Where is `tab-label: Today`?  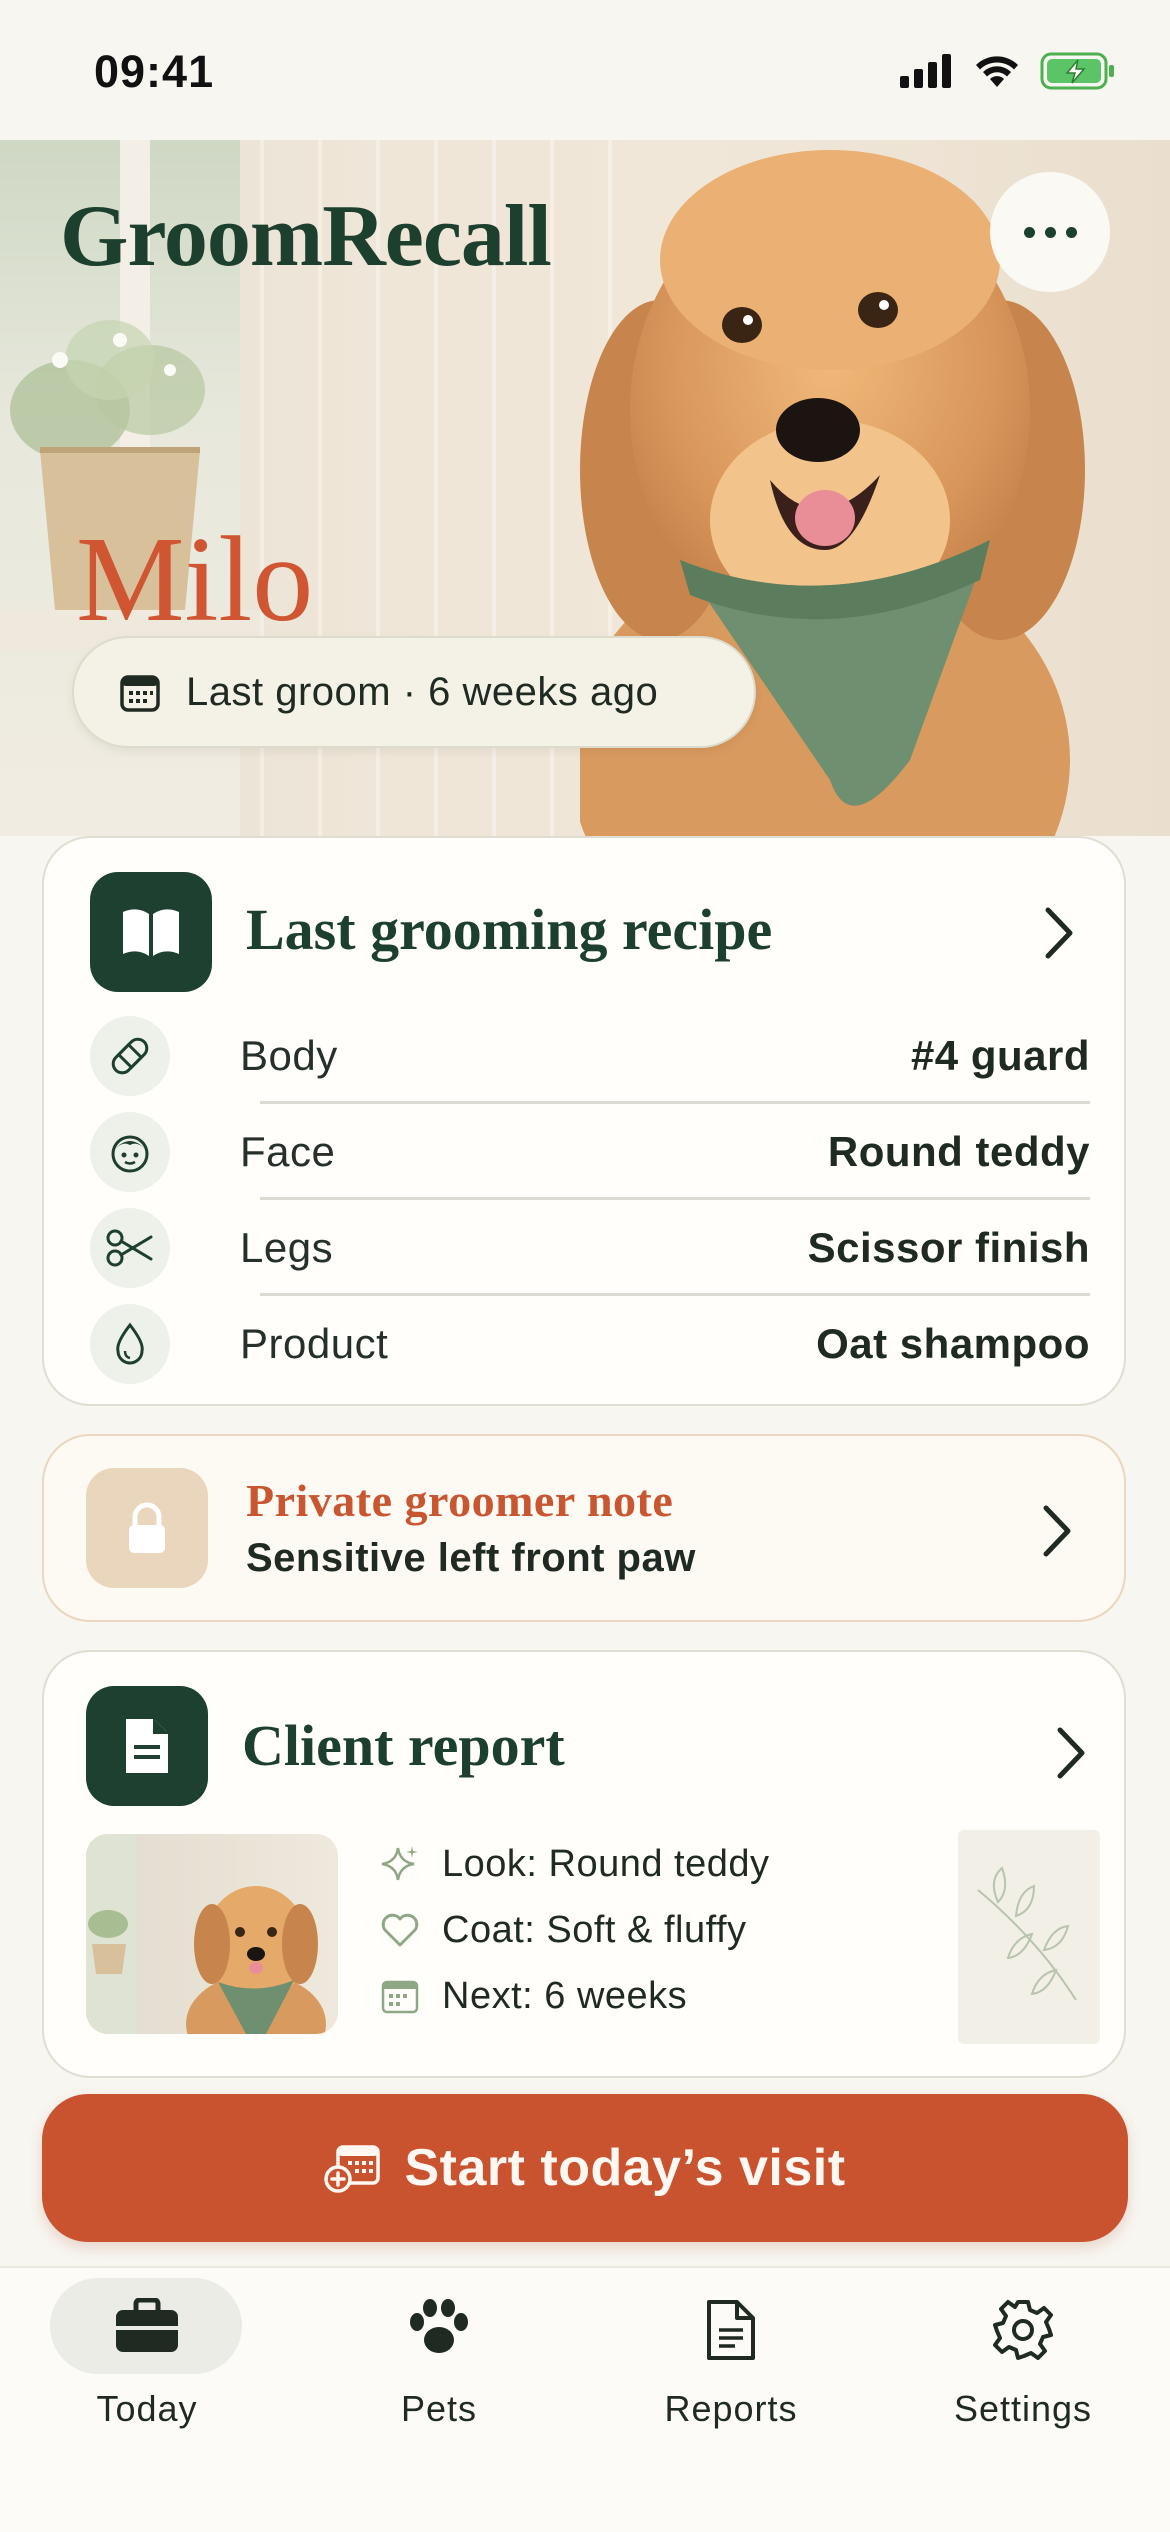
tab-label: Today is located at coordinates (147, 2408).